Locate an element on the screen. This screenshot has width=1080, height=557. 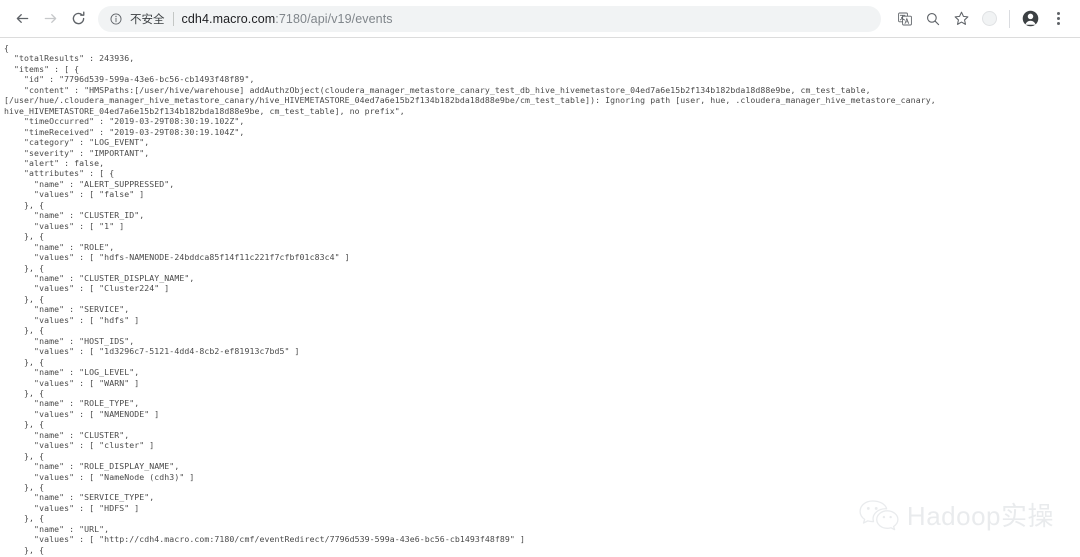
bookmark-button is located at coordinates (961, 19).